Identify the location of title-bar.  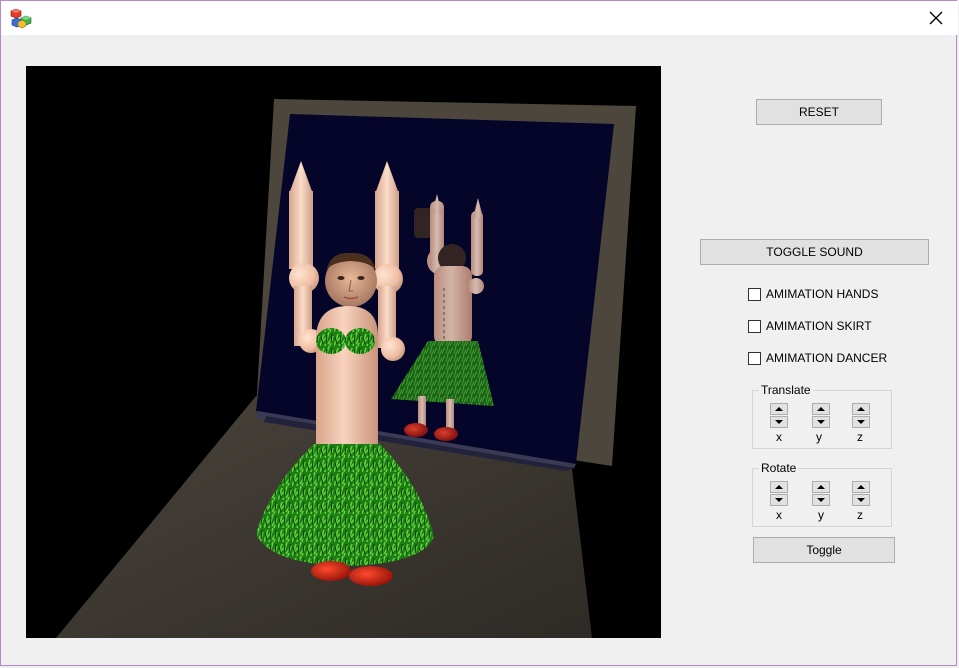
(479, 18).